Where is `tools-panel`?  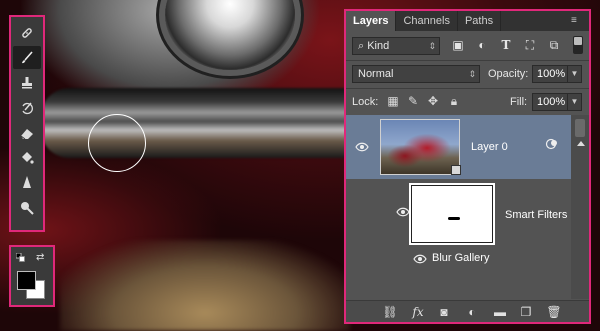 tools-panel is located at coordinates (27, 123).